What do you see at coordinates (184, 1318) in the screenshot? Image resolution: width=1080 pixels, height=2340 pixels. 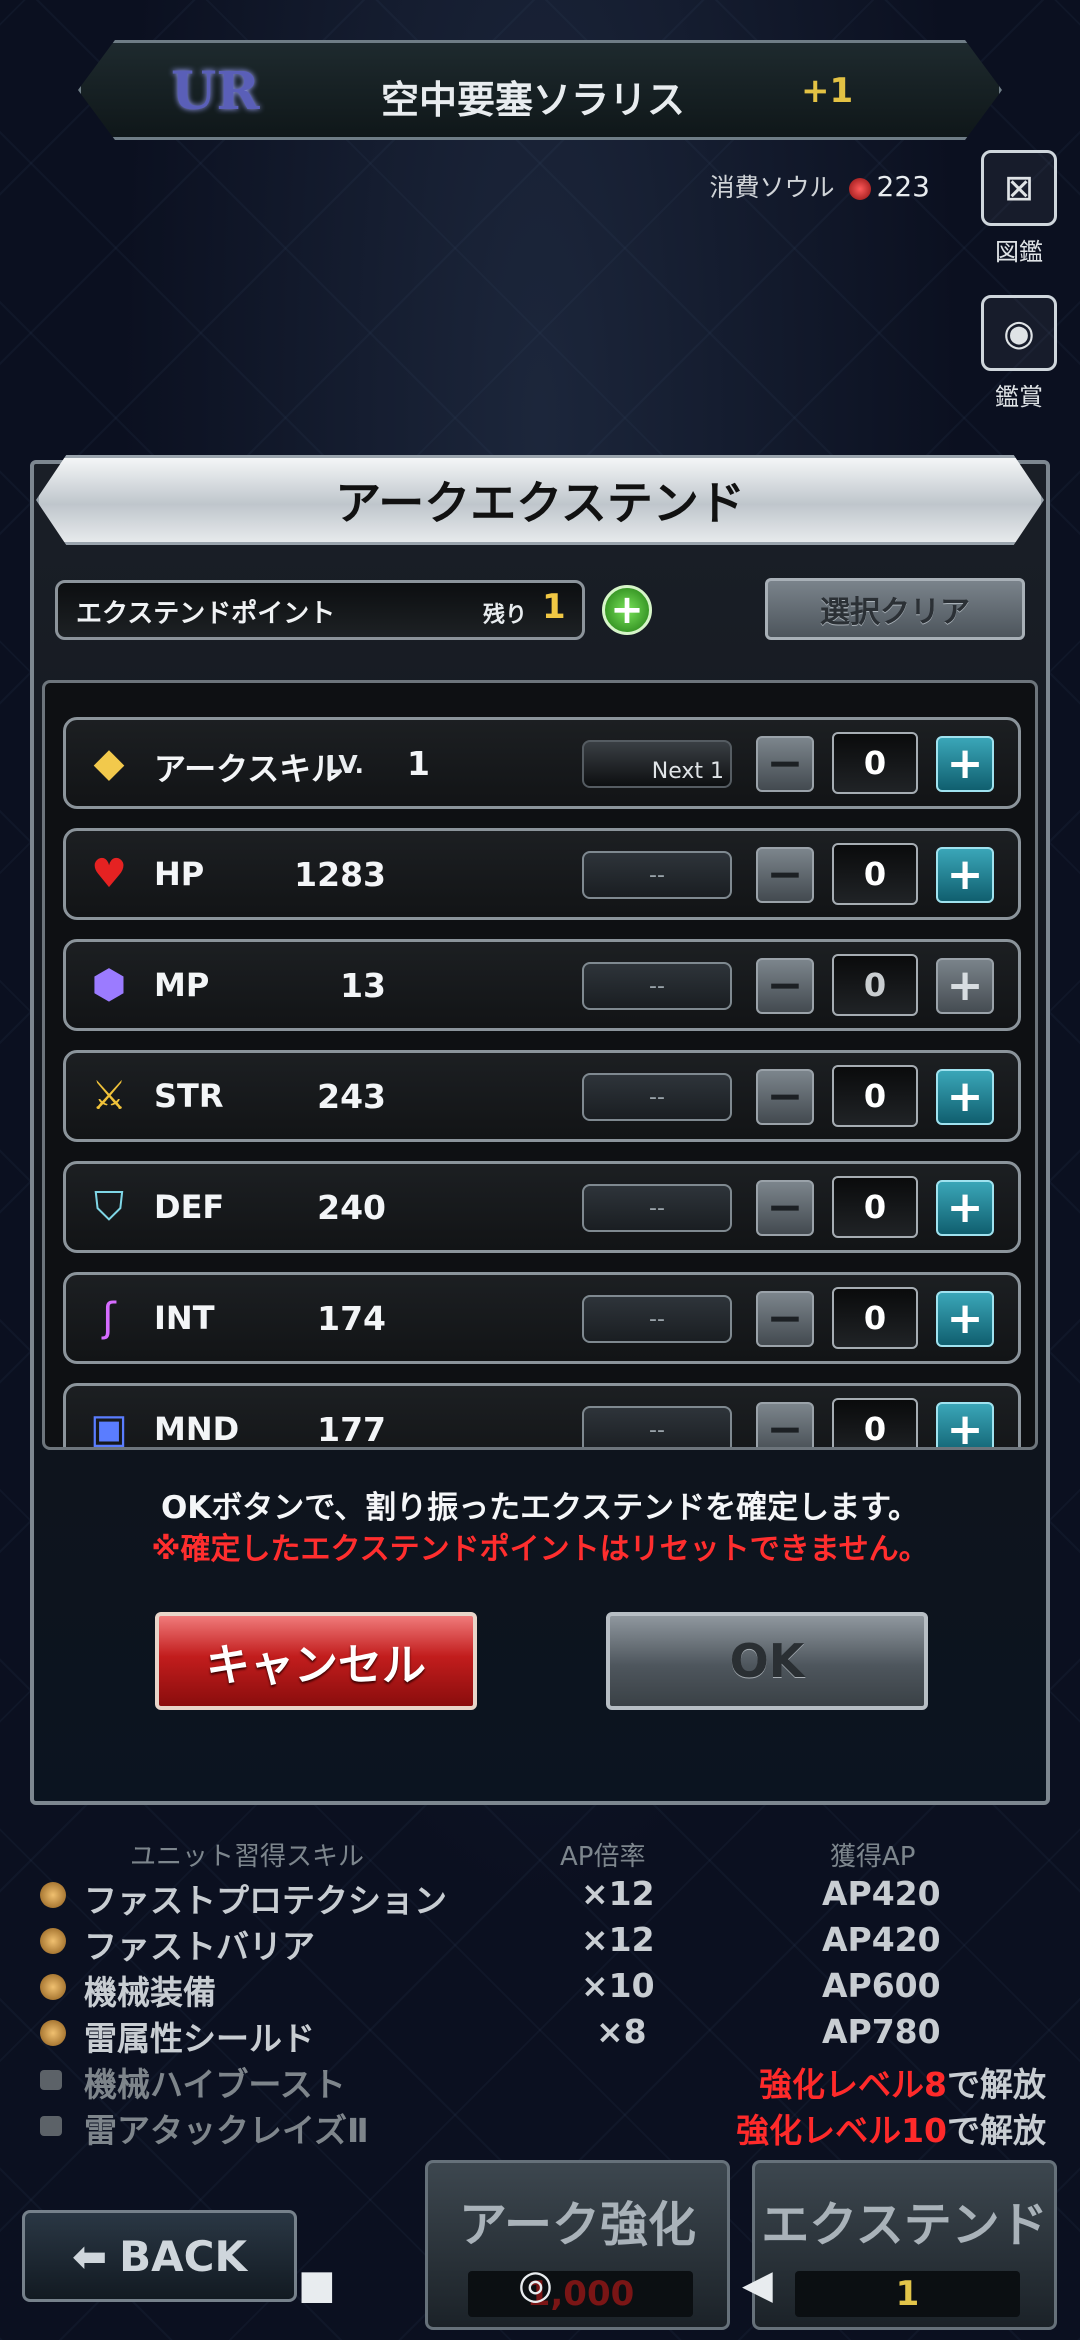 I see `stat-name: INT` at bounding box center [184, 1318].